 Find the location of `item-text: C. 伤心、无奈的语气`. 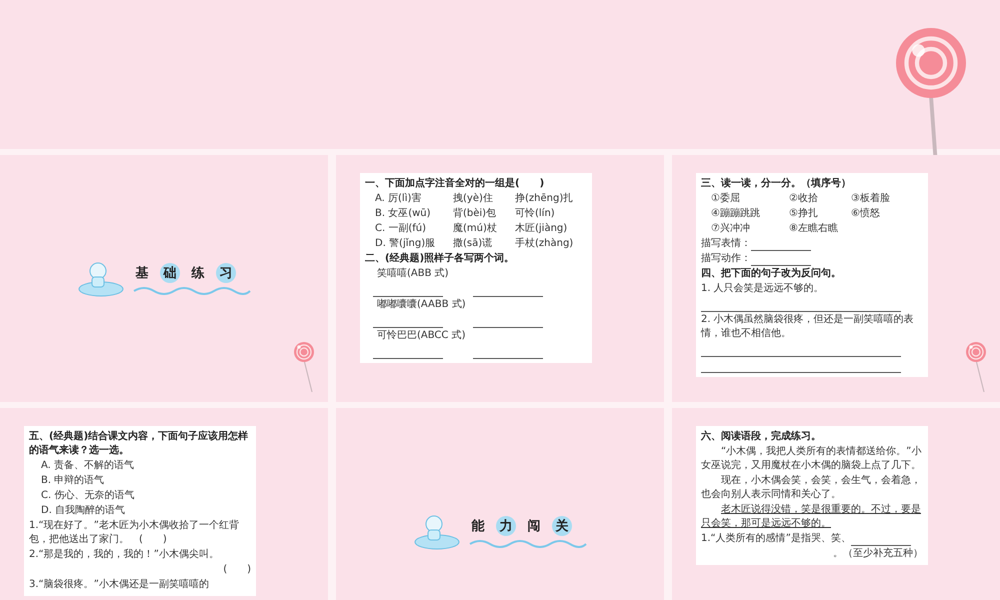

item-text: C. 伤心、无奈的语气 is located at coordinates (88, 496).